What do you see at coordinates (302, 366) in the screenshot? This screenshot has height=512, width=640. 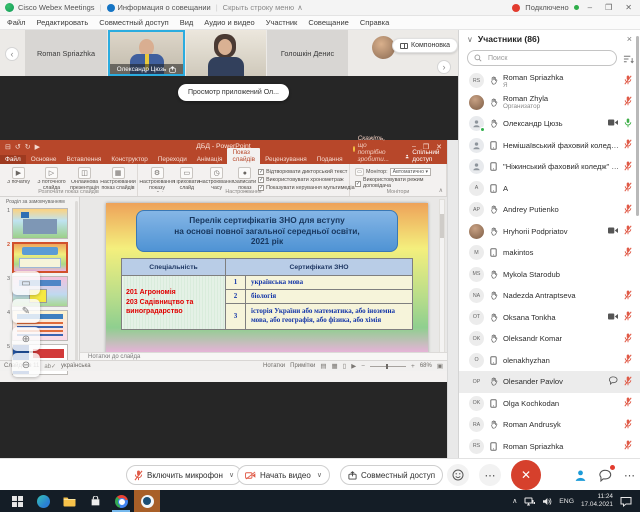 I see `comments-toggle: Примітки` at bounding box center [302, 366].